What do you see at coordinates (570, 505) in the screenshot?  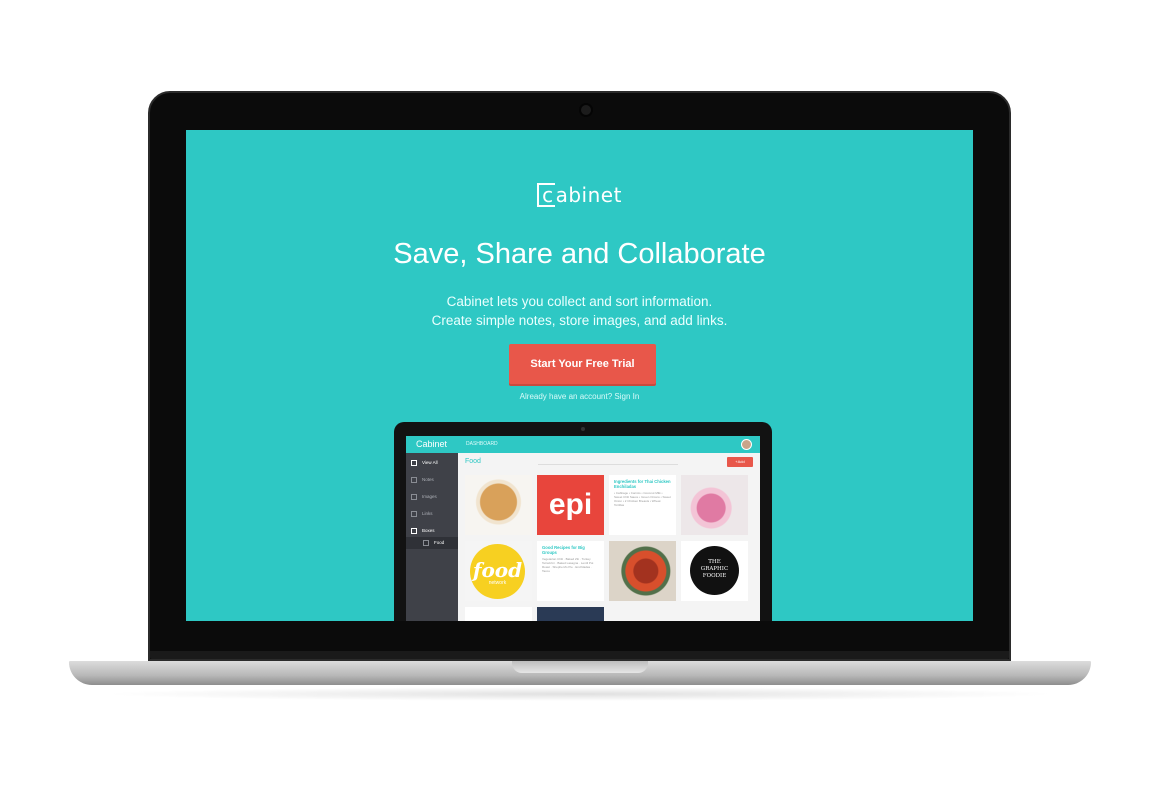 I see `card-epi-logo: epi` at bounding box center [570, 505].